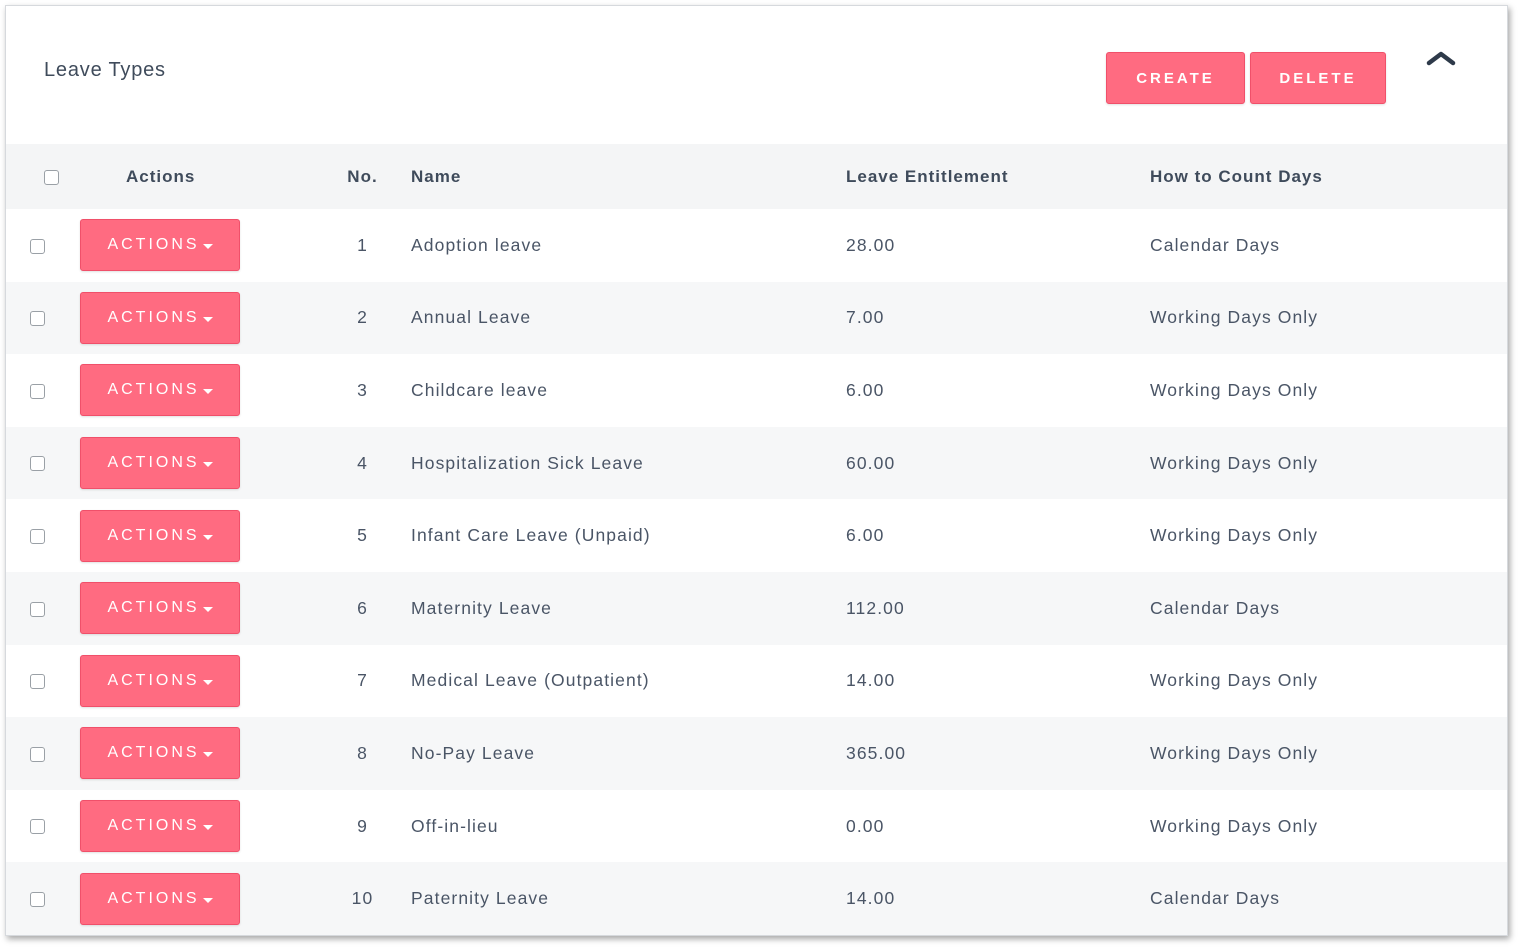 Image resolution: width=1522 pixels, height=948 pixels. I want to click on row-leave-entitlement: 14.00, so click(871, 898).